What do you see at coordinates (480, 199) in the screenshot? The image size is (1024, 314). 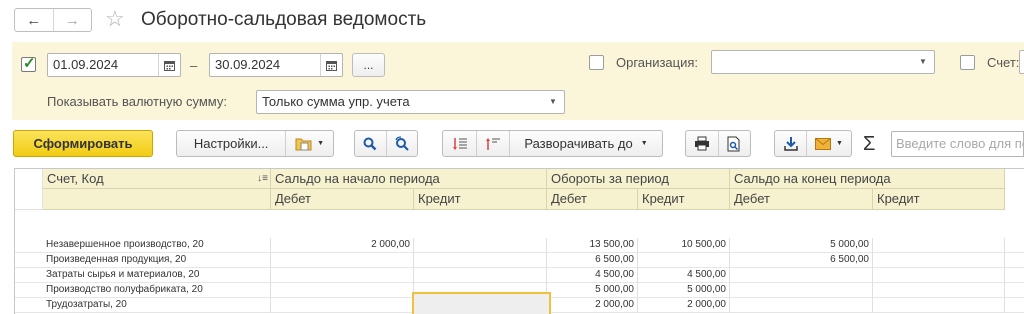 I see `header-opening-credit: Кредит` at bounding box center [480, 199].